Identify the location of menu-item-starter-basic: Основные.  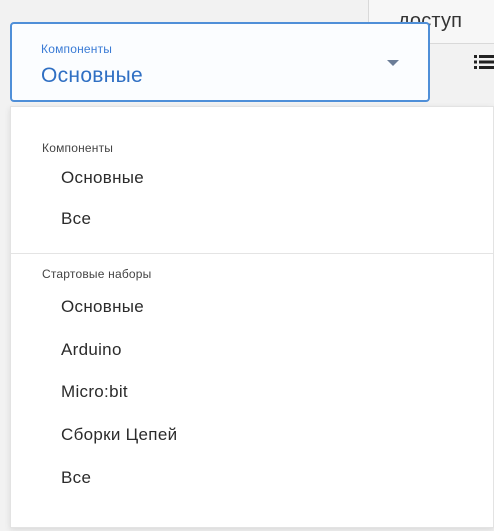
(102, 307).